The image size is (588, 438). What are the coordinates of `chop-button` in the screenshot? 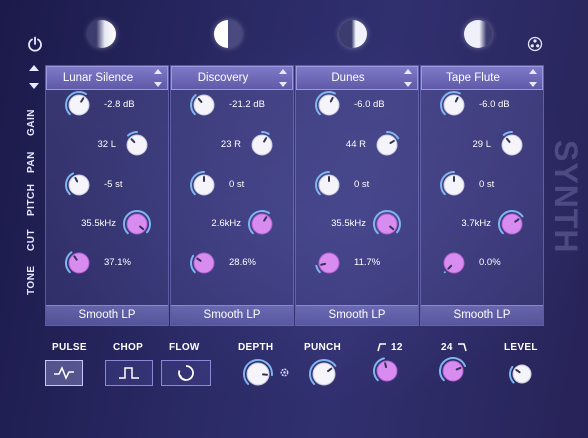 It's located at (129, 373).